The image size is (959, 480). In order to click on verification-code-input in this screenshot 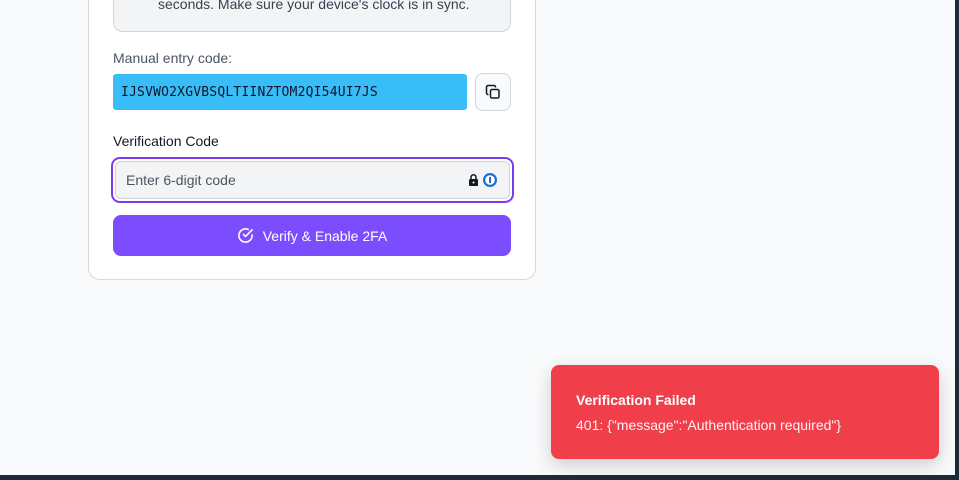, I will do `click(312, 180)`.